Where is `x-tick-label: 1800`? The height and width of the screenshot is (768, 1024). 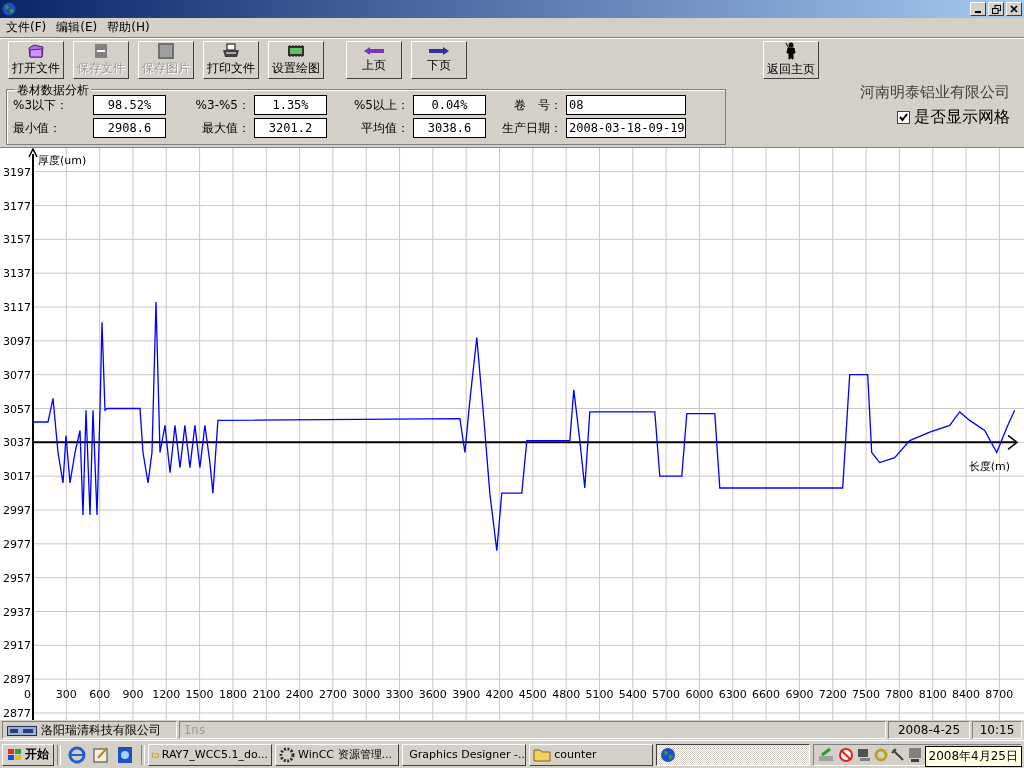
x-tick-label: 1800 is located at coordinates (232, 694).